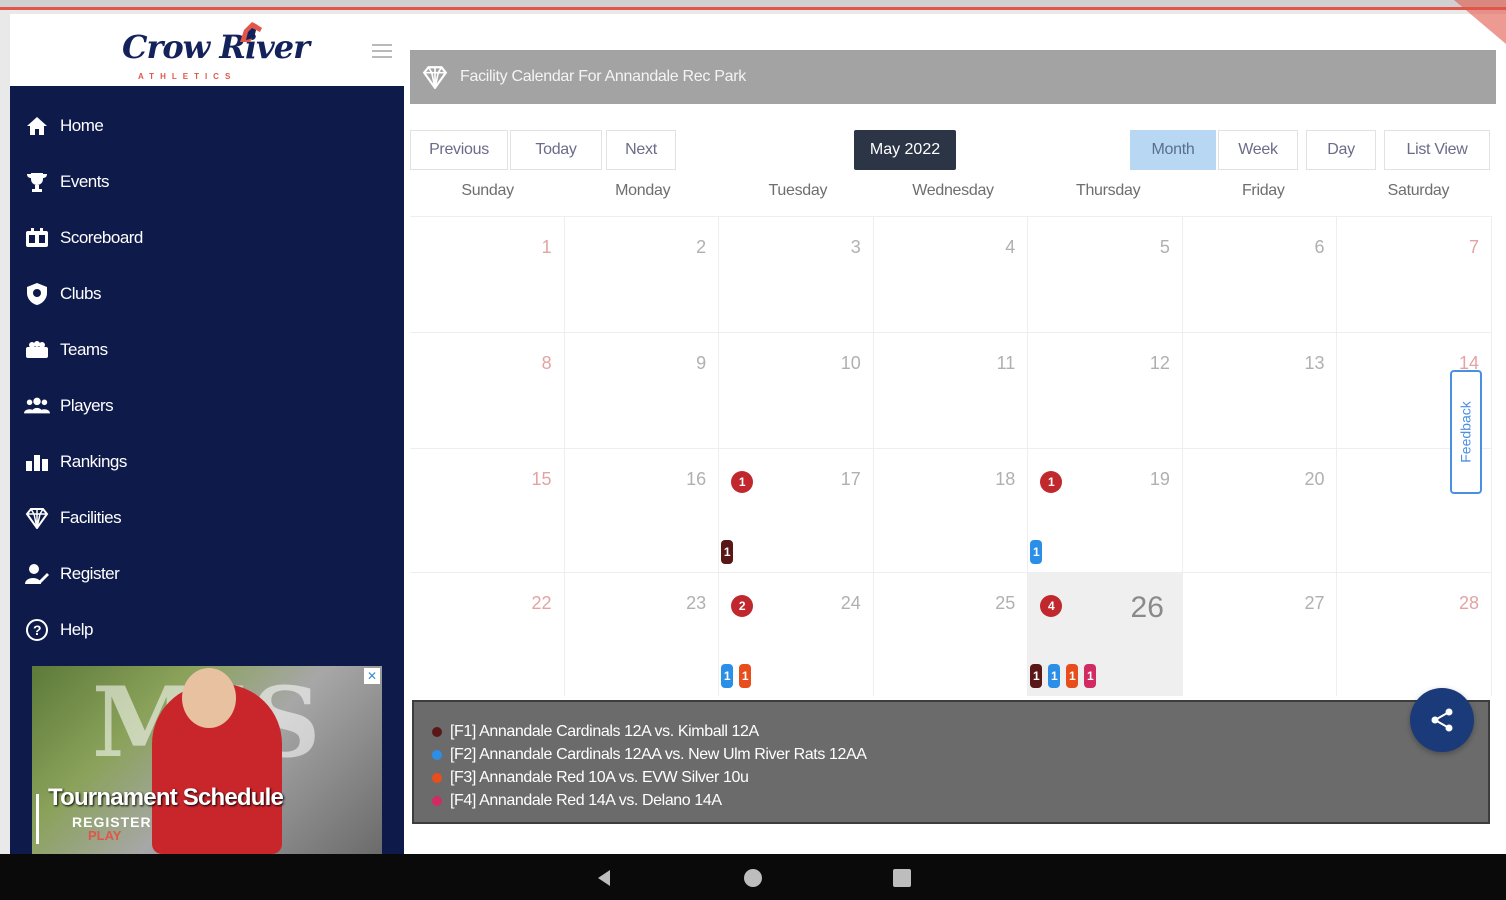 The width and height of the screenshot is (1506, 900). What do you see at coordinates (641, 150) in the screenshot?
I see `next-button: Next` at bounding box center [641, 150].